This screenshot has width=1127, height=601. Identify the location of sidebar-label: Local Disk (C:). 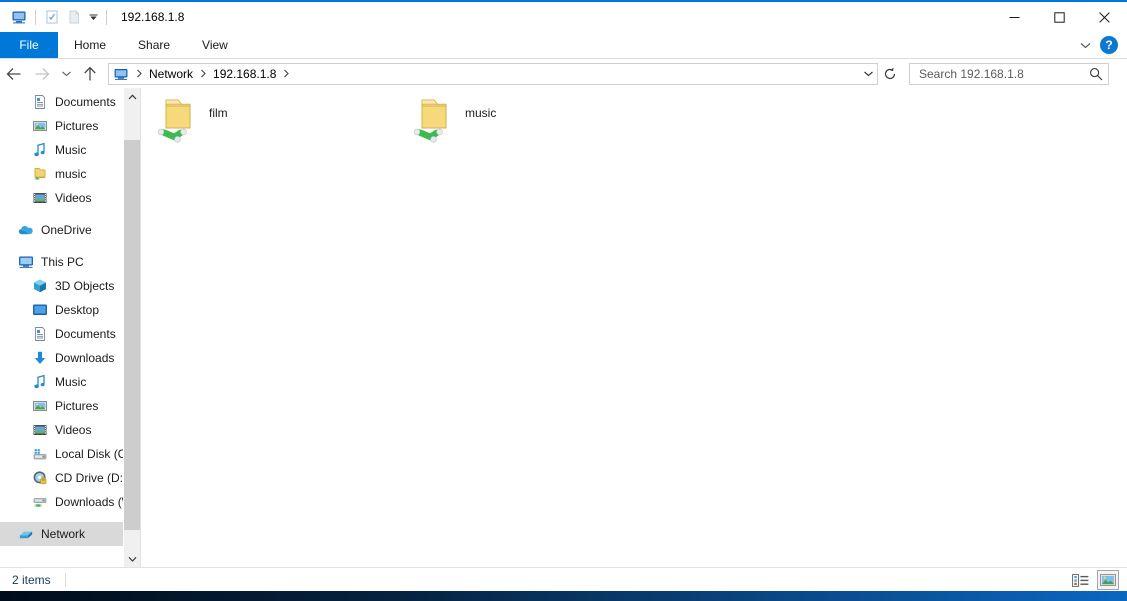
(94, 454).